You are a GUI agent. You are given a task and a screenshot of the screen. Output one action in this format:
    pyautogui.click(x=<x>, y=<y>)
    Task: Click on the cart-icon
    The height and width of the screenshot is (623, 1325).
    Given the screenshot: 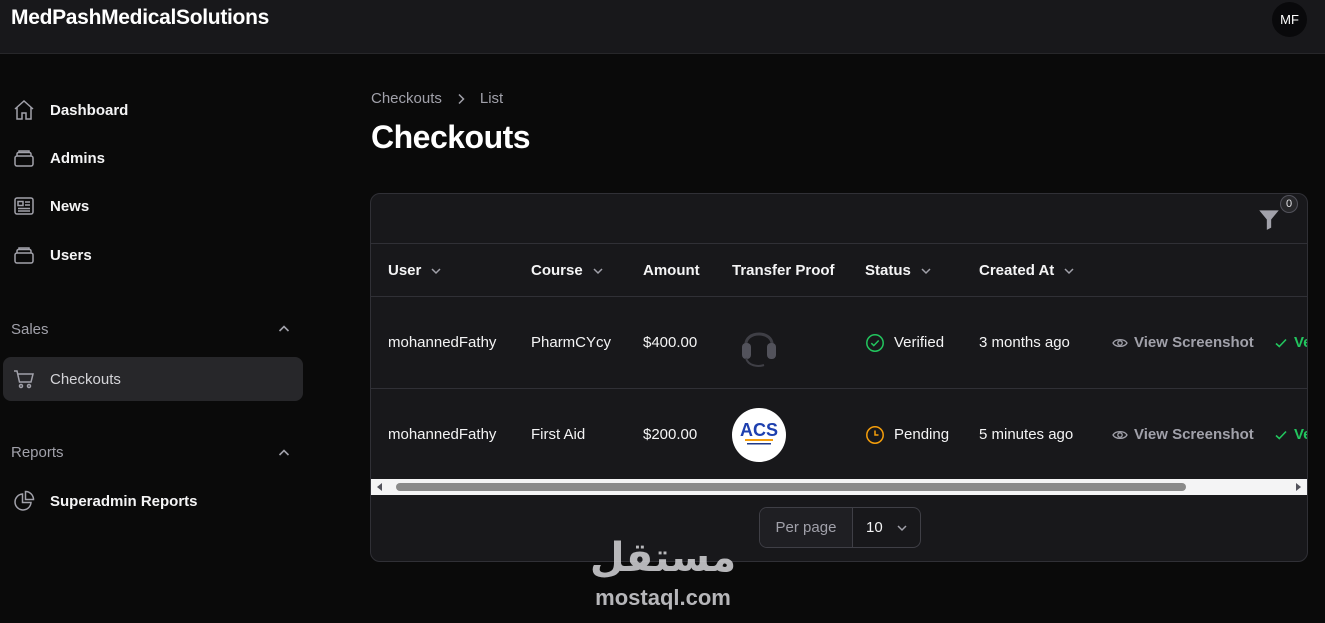 What is the action you would take?
    pyautogui.click(x=24, y=379)
    